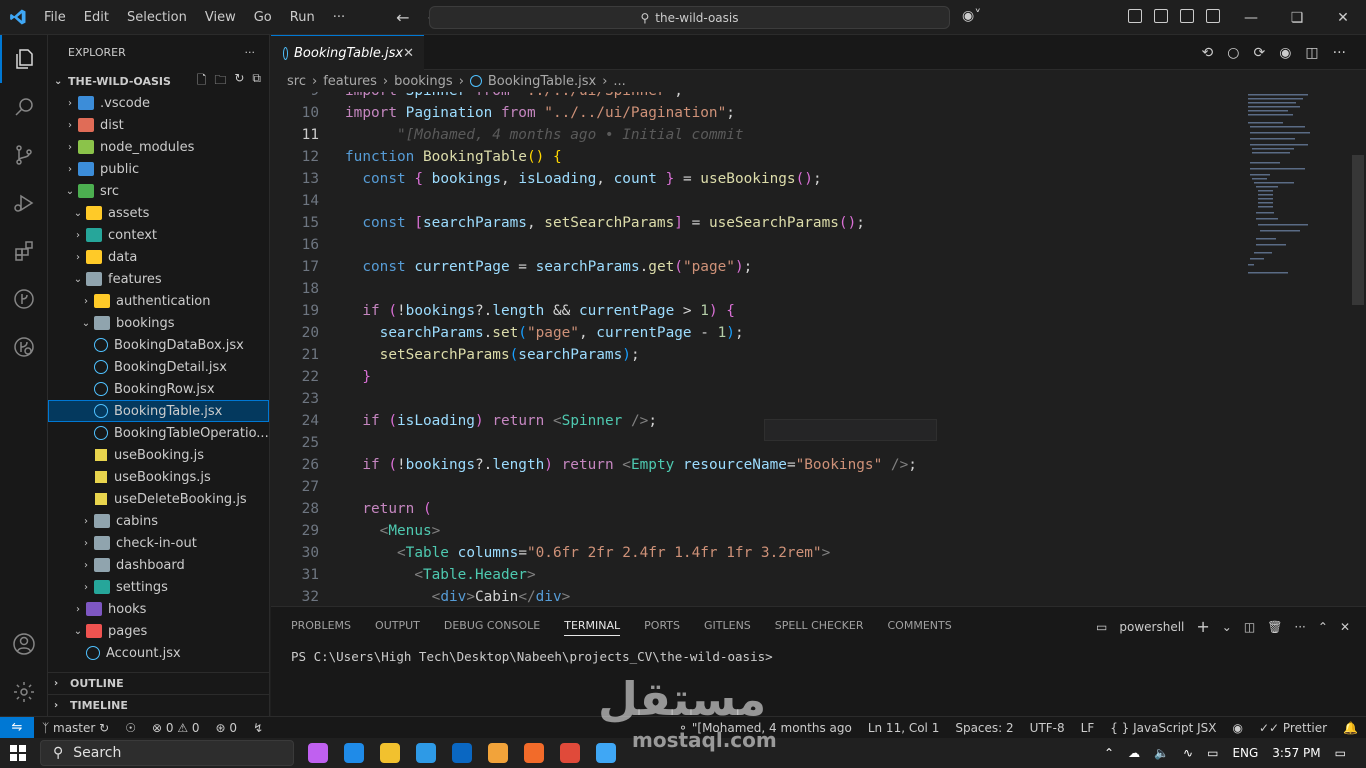 Image resolution: width=1366 pixels, height=768 pixels. I want to click on minimize-icon: —, so click(1251, 17).